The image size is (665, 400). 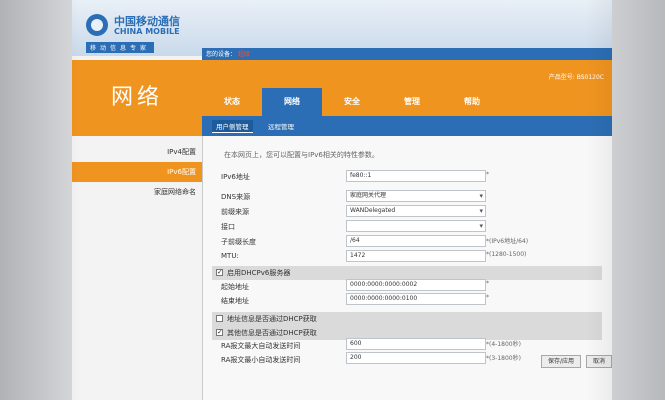 What do you see at coordinates (407, 319) in the screenshot?
I see `address-dhcp-row: 地址信息是否通过DHCP获取` at bounding box center [407, 319].